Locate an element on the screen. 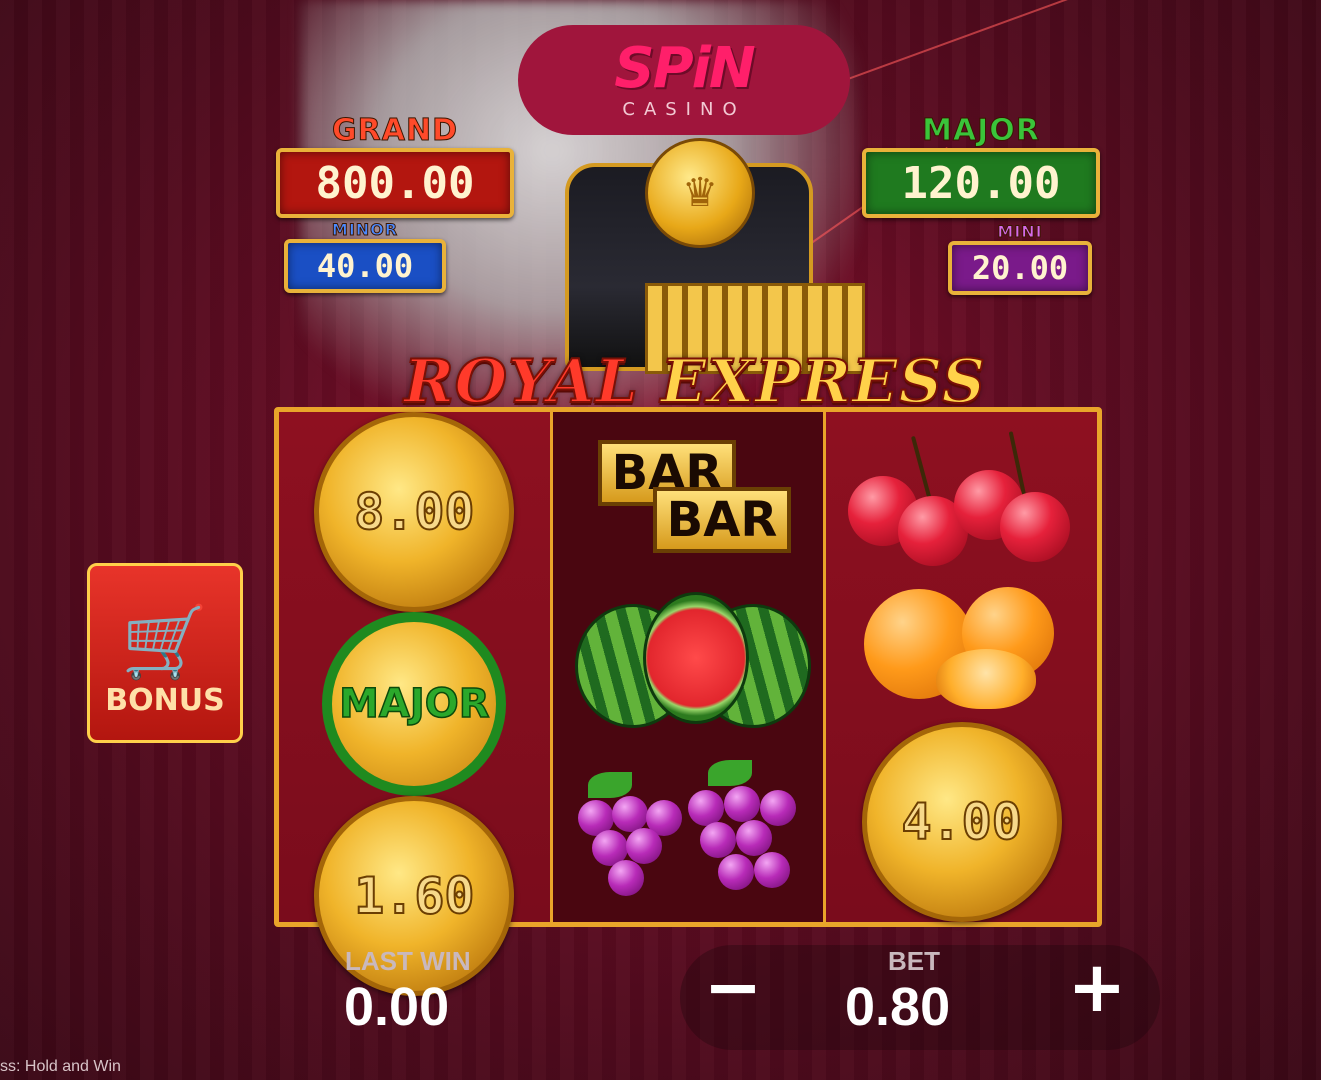  bet-label: BET is located at coordinates (914, 961).